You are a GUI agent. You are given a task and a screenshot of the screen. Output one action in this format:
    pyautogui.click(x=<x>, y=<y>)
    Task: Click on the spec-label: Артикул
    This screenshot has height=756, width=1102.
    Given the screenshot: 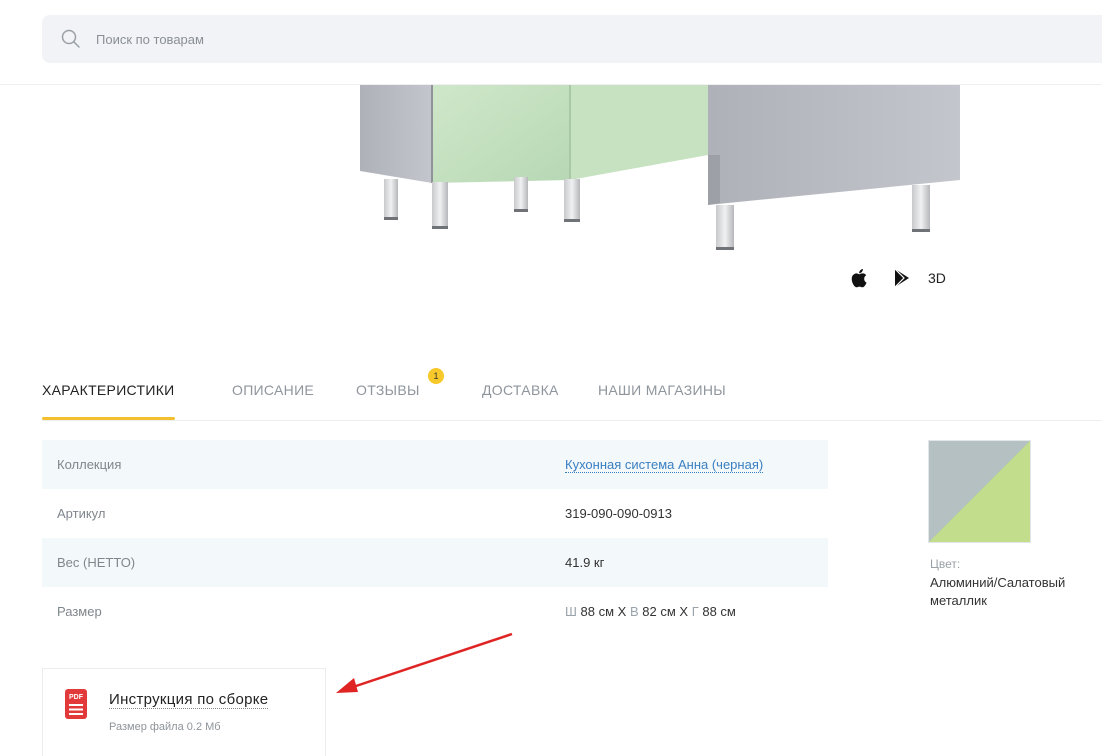 What is the action you would take?
    pyautogui.click(x=81, y=513)
    